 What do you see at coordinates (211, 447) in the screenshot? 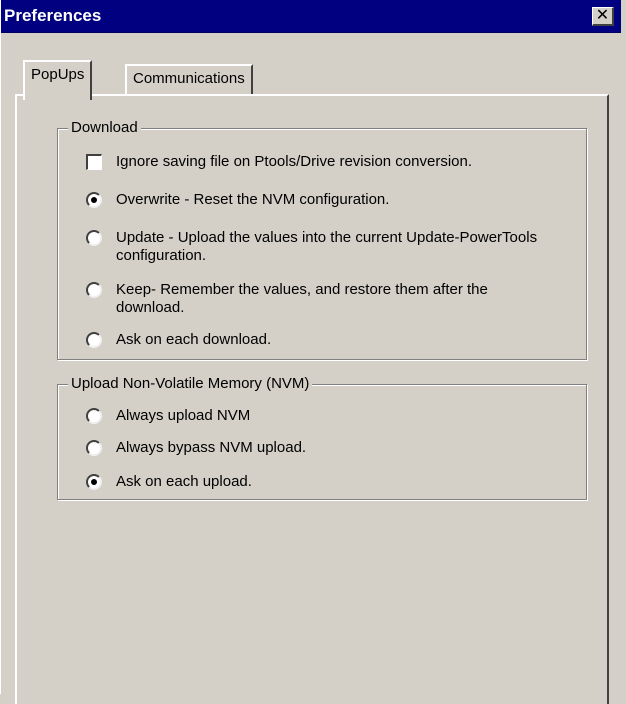
I see `radio-always-bypass-label: Always bypass NVM upload.` at bounding box center [211, 447].